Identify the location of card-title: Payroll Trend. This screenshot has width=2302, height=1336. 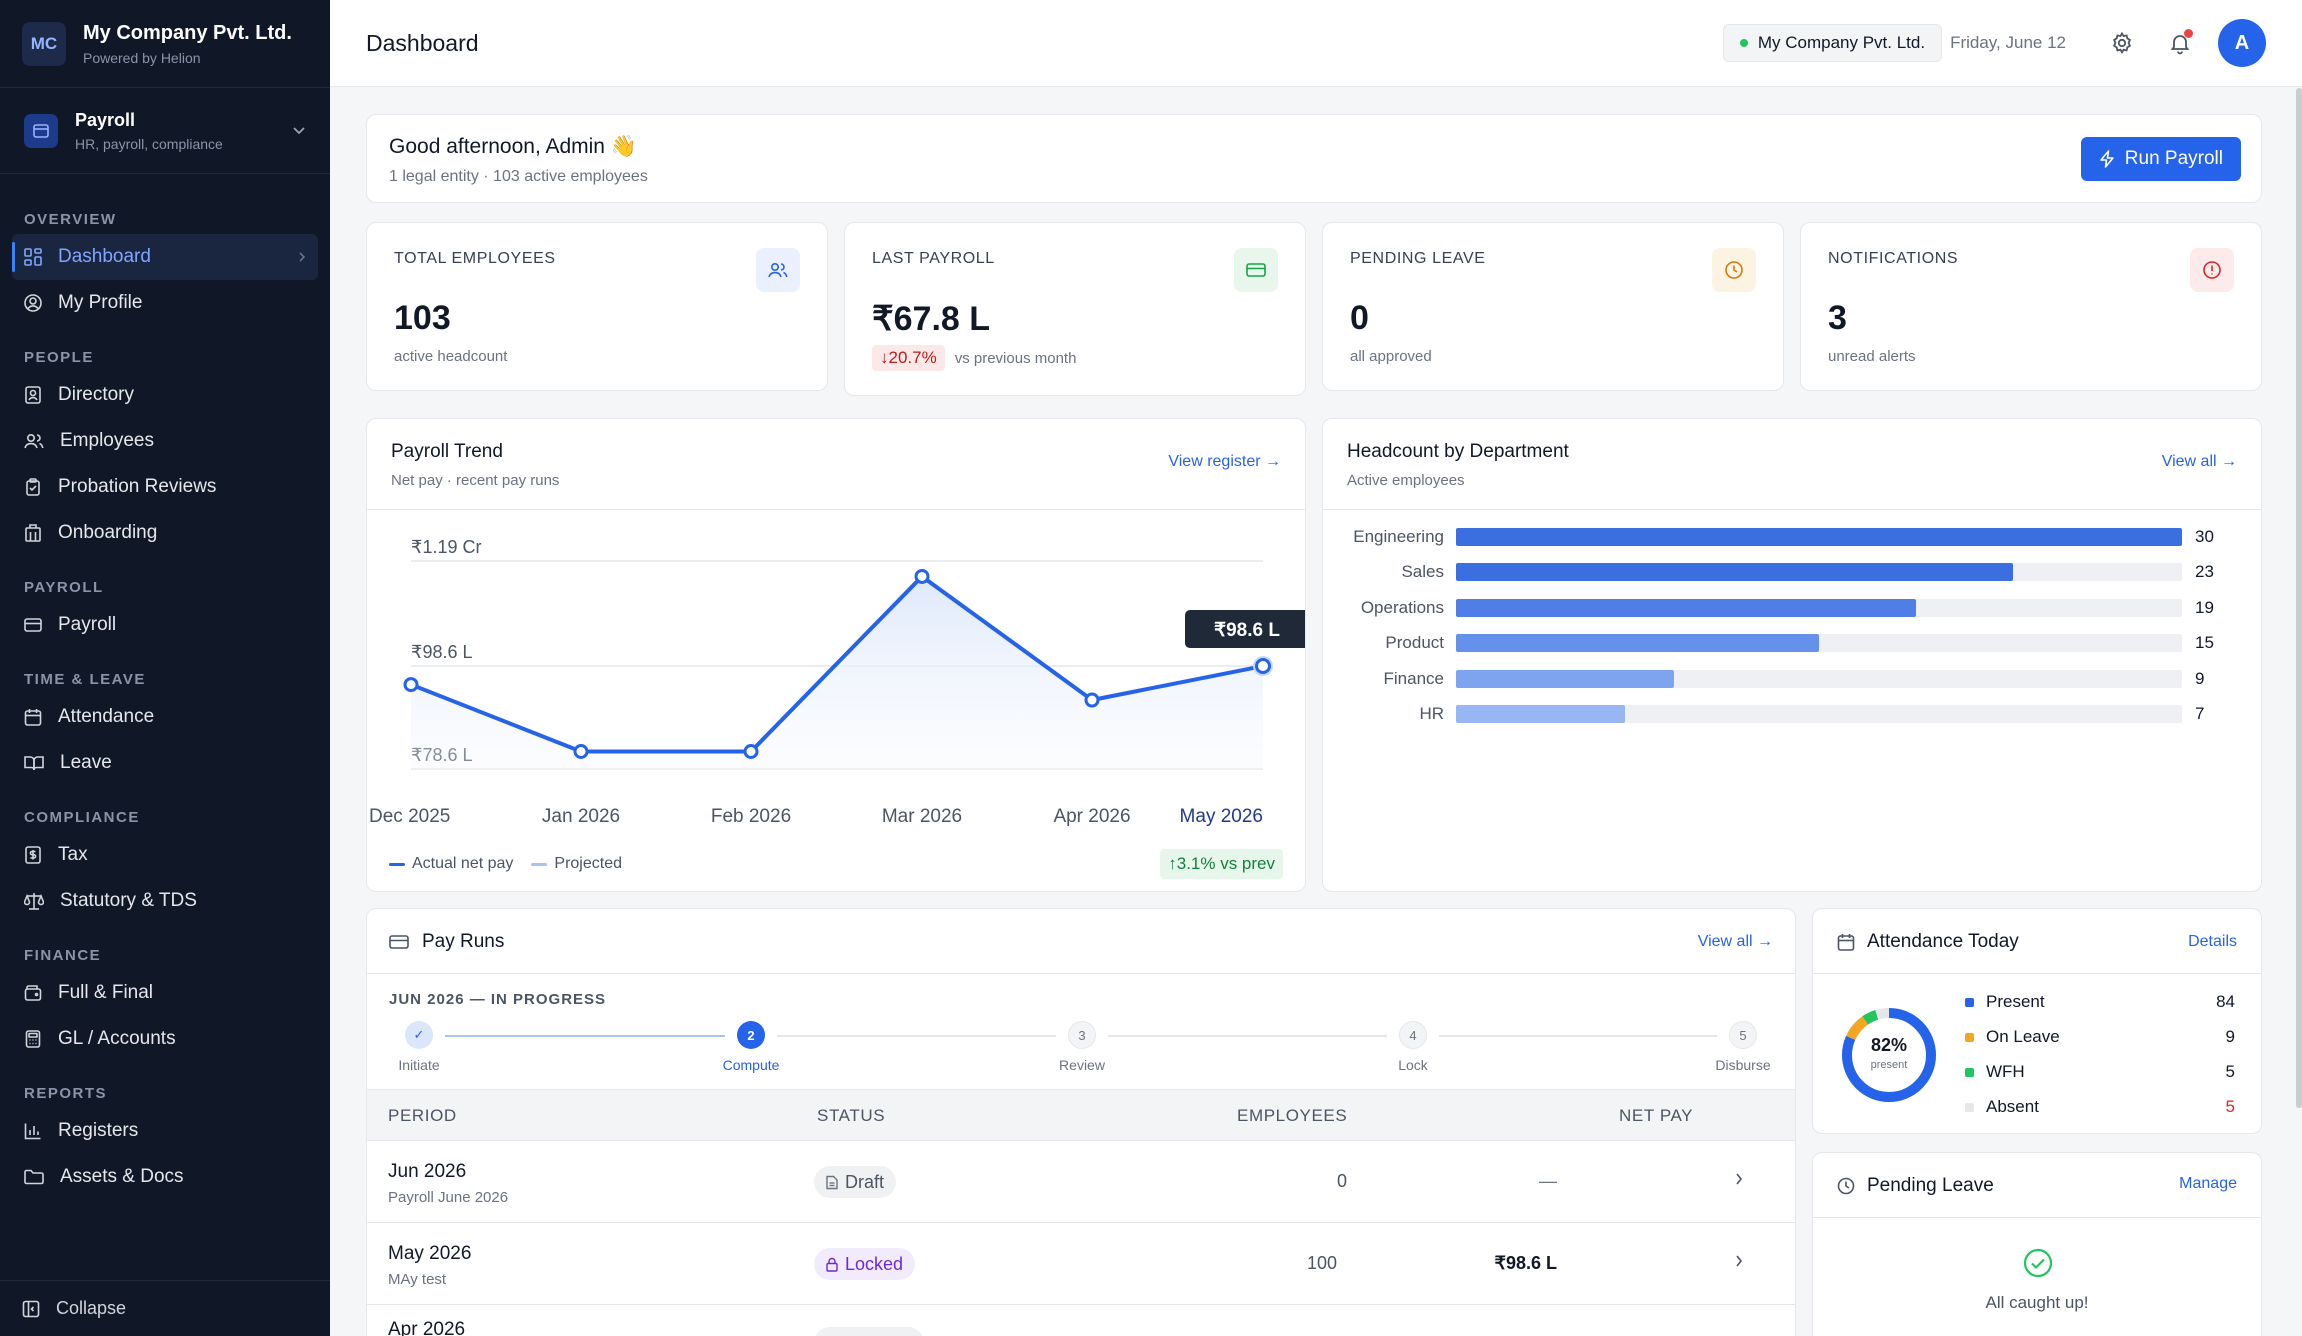
(447, 451).